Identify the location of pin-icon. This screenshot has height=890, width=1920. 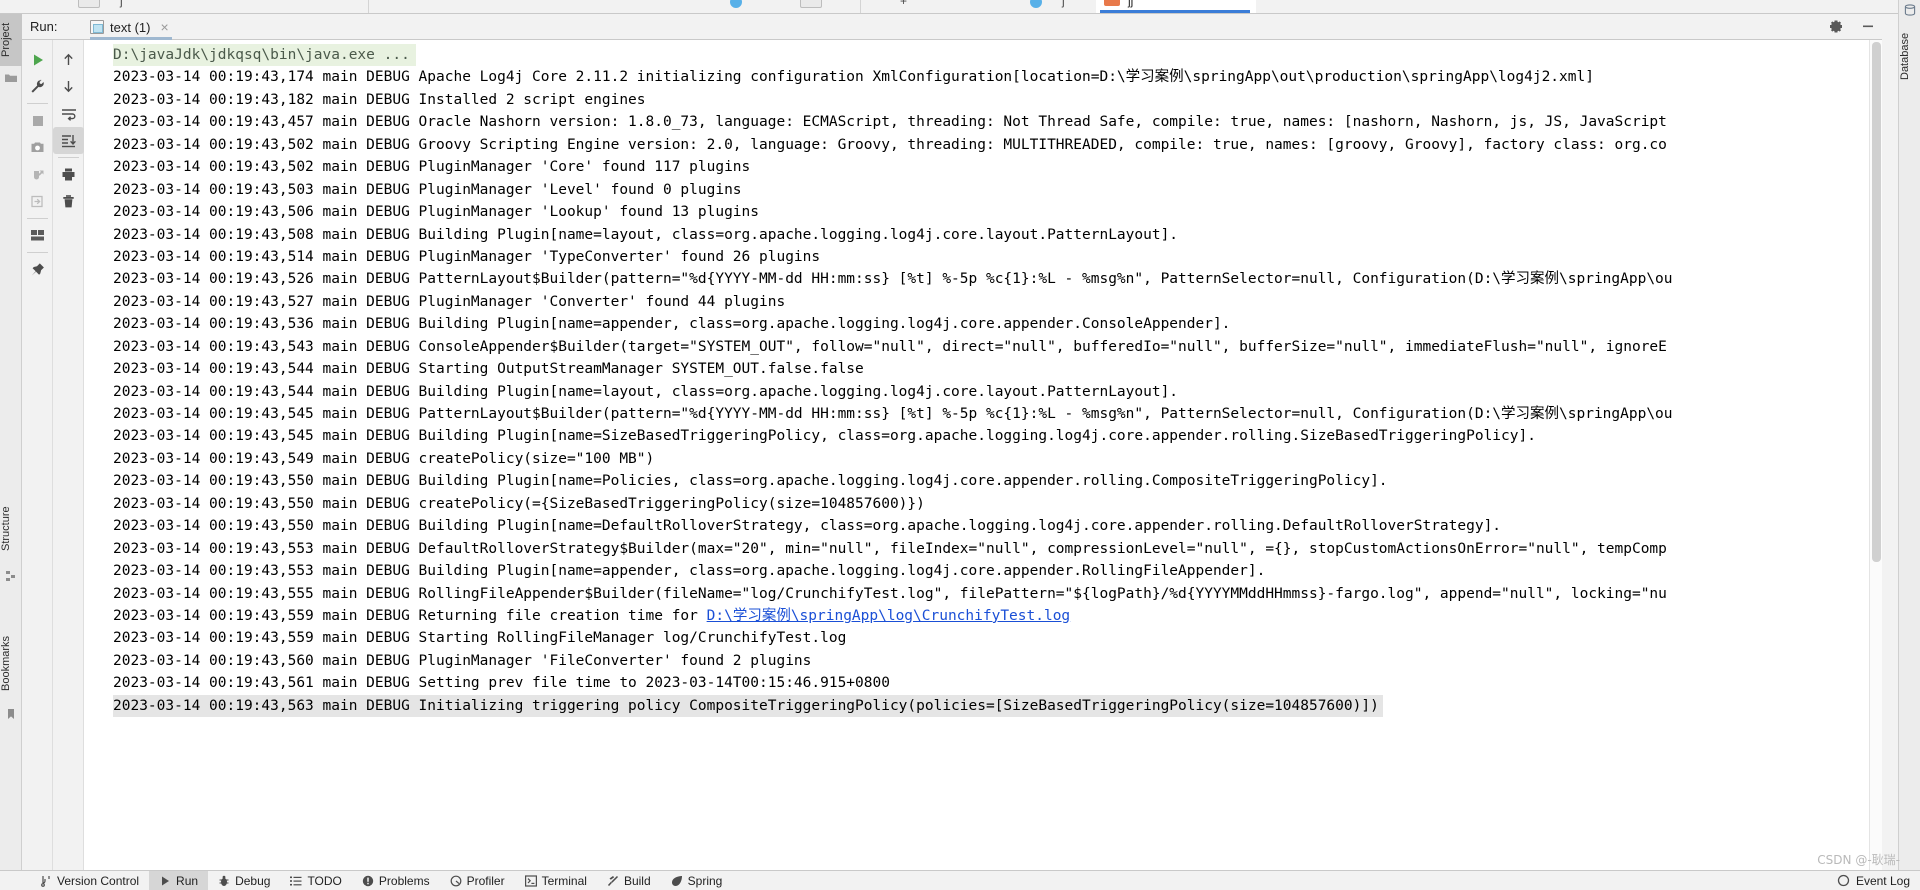
(37, 269).